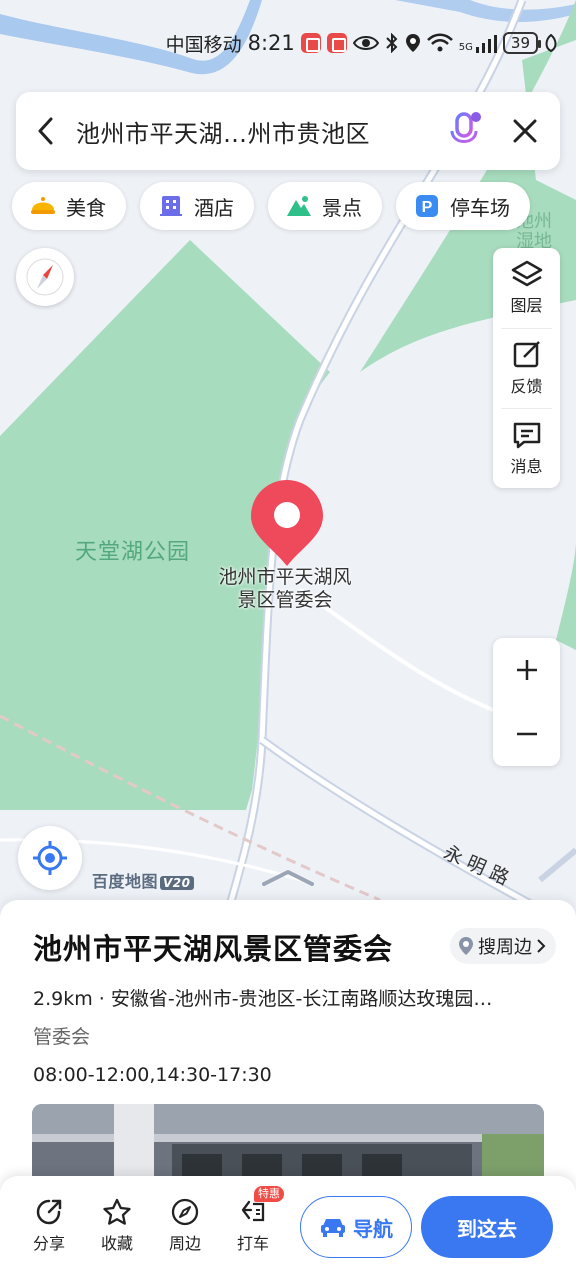 Image resolution: width=576 pixels, height=1280 pixels. I want to click on search-input: 池州市平天湖…州市贵池区, so click(258, 131).